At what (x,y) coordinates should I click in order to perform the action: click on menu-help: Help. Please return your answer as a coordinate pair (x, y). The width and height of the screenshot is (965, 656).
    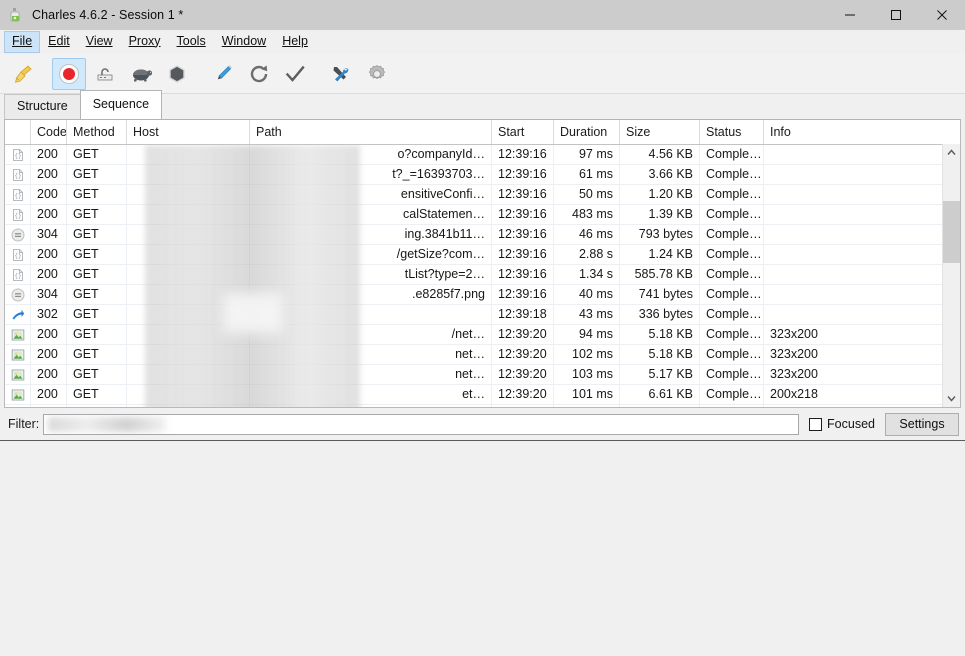
    Looking at the image, I should click on (295, 42).